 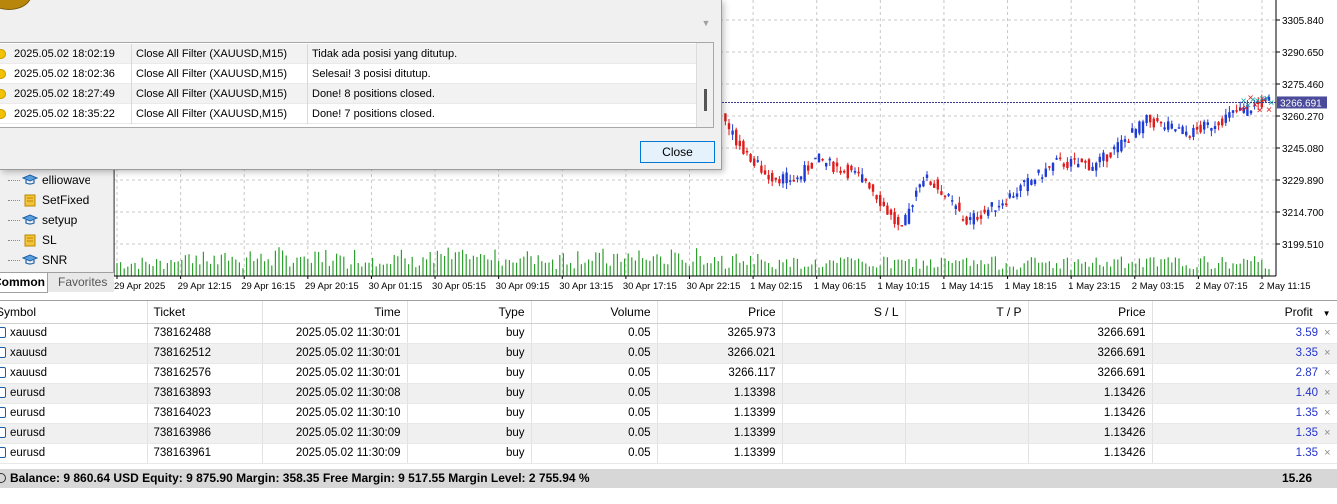 I want to click on price-tick-label: 3245.080, so click(x=1303, y=149).